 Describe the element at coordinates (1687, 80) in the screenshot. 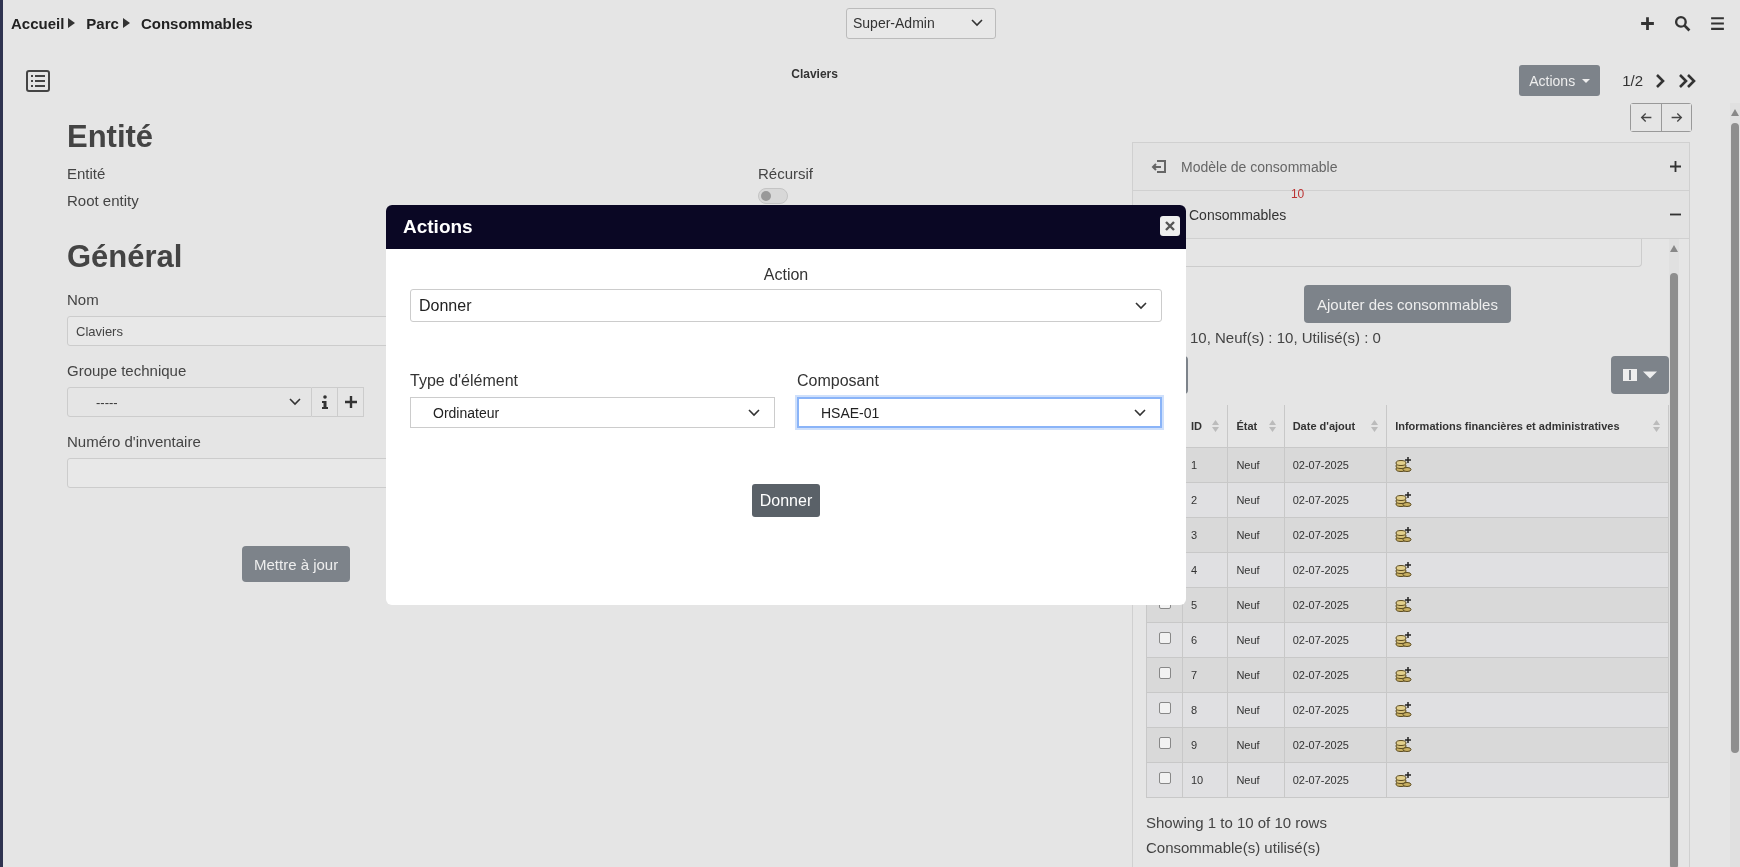

I see `double-chevron-right-icon` at that location.